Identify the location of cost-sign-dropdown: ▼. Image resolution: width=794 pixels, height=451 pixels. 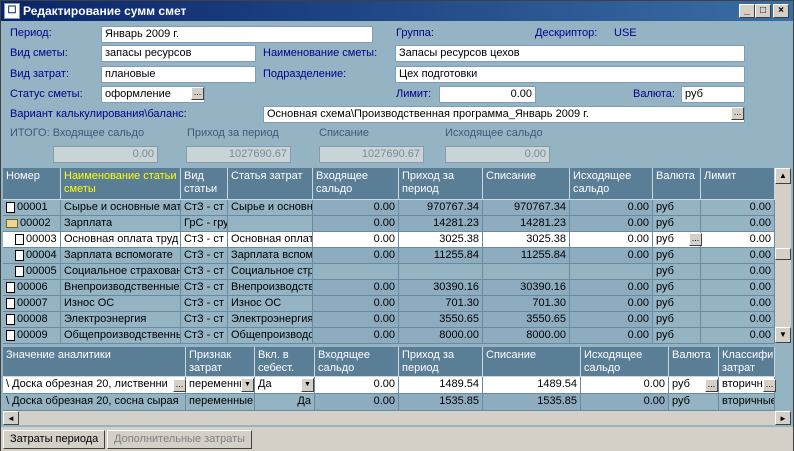
(247, 385).